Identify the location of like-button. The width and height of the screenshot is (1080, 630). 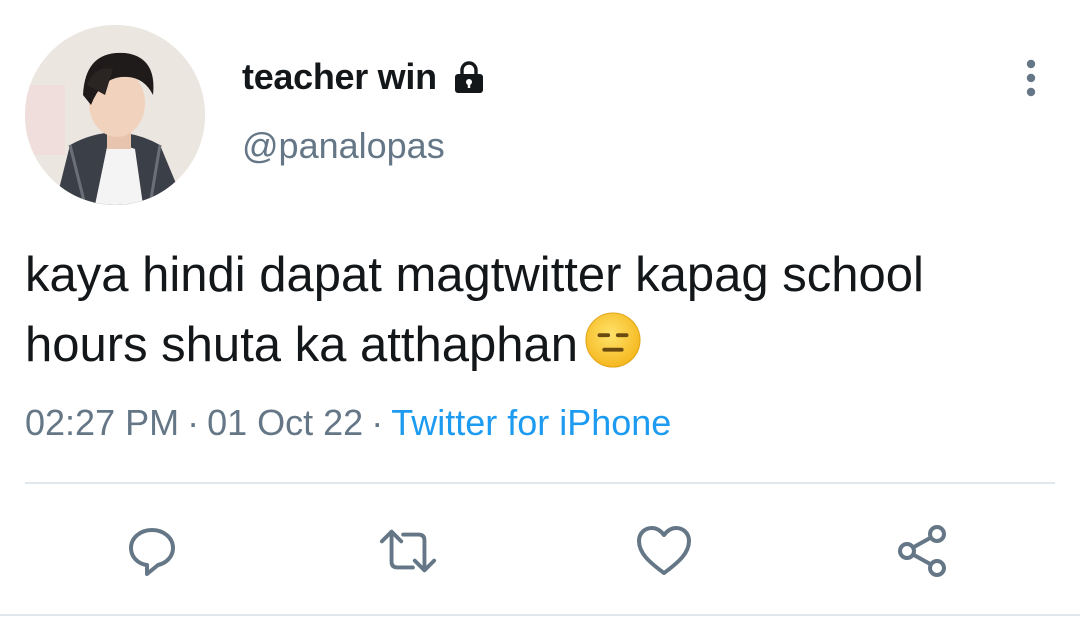
(664, 551).